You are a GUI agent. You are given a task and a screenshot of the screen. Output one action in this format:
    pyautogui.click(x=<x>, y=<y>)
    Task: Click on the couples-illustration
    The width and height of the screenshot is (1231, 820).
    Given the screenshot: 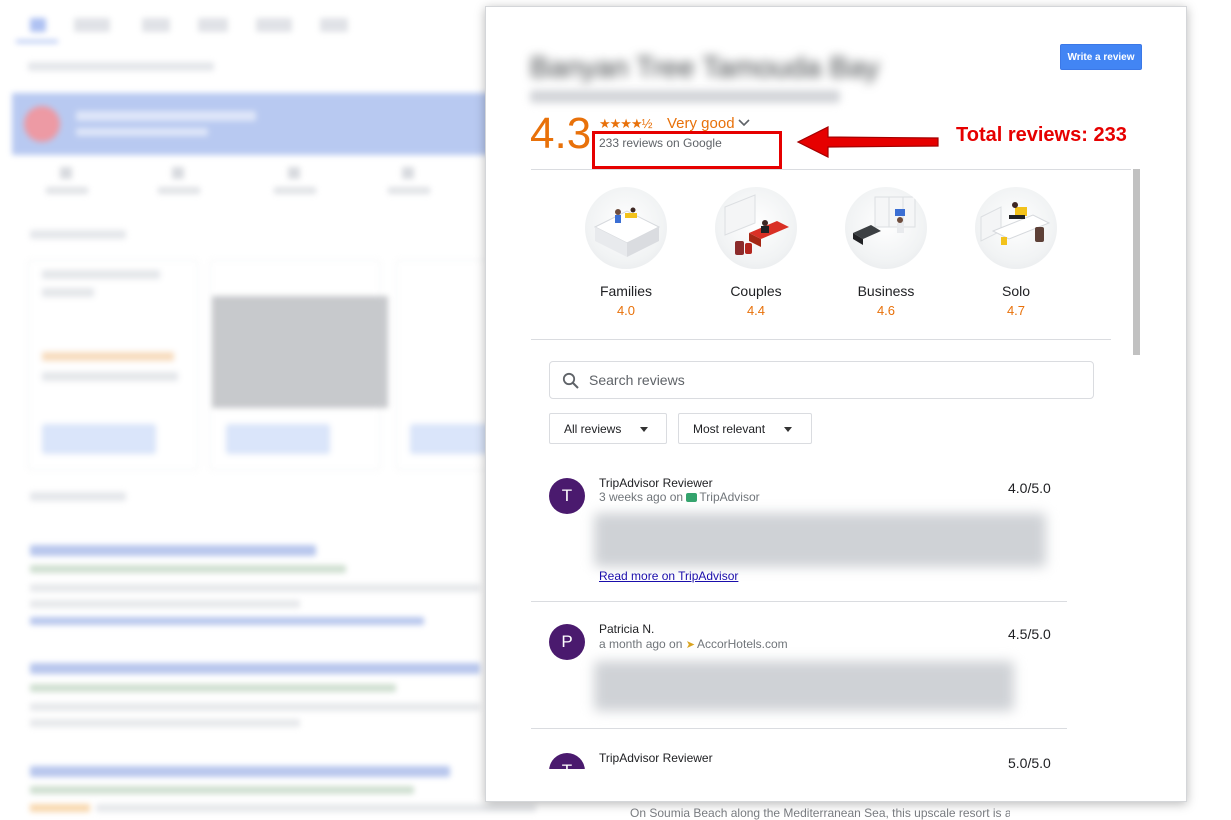 What is the action you would take?
    pyautogui.click(x=756, y=228)
    